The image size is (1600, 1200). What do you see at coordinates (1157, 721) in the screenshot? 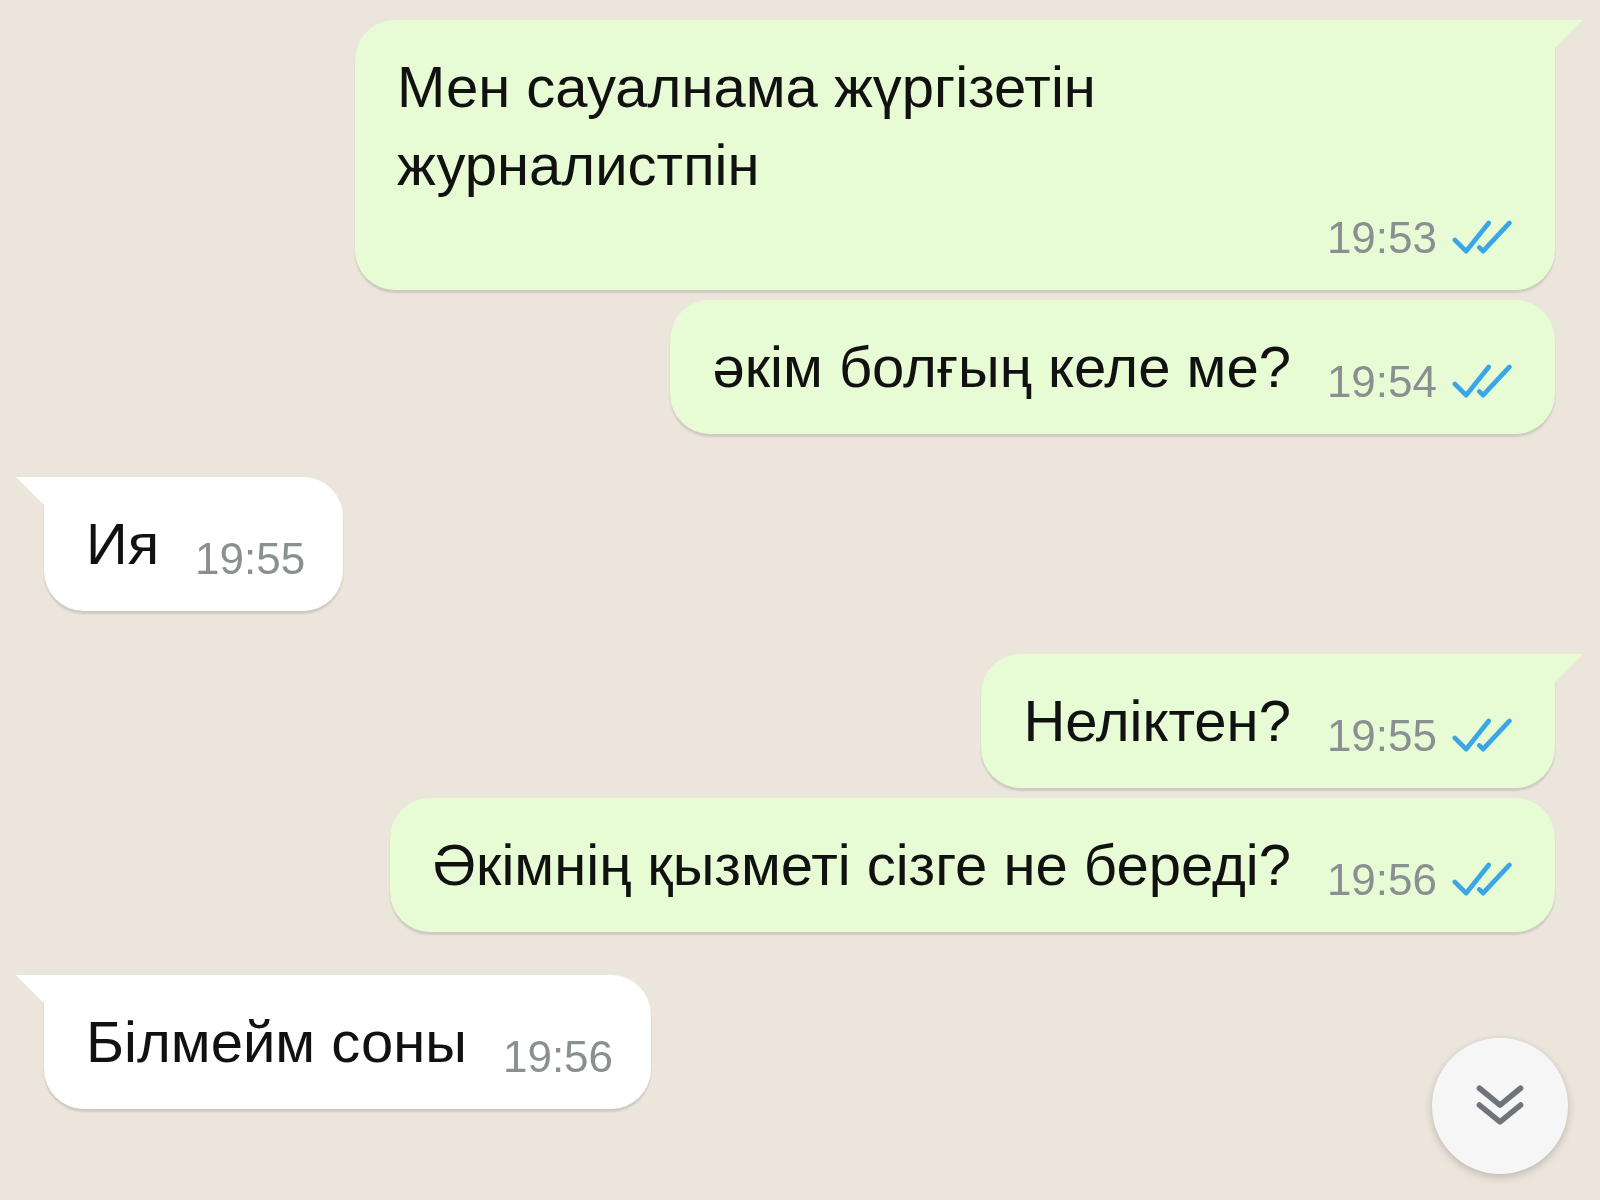
I see `message-text: Неліктен?` at bounding box center [1157, 721].